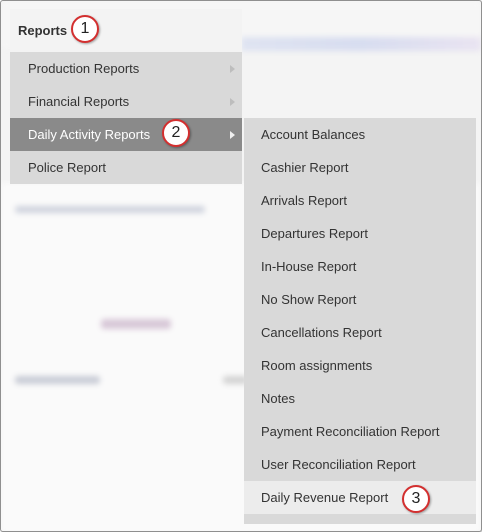 The height and width of the screenshot is (532, 482). What do you see at coordinates (309, 266) in the screenshot?
I see `submenu-item-label: In-House Report` at bounding box center [309, 266].